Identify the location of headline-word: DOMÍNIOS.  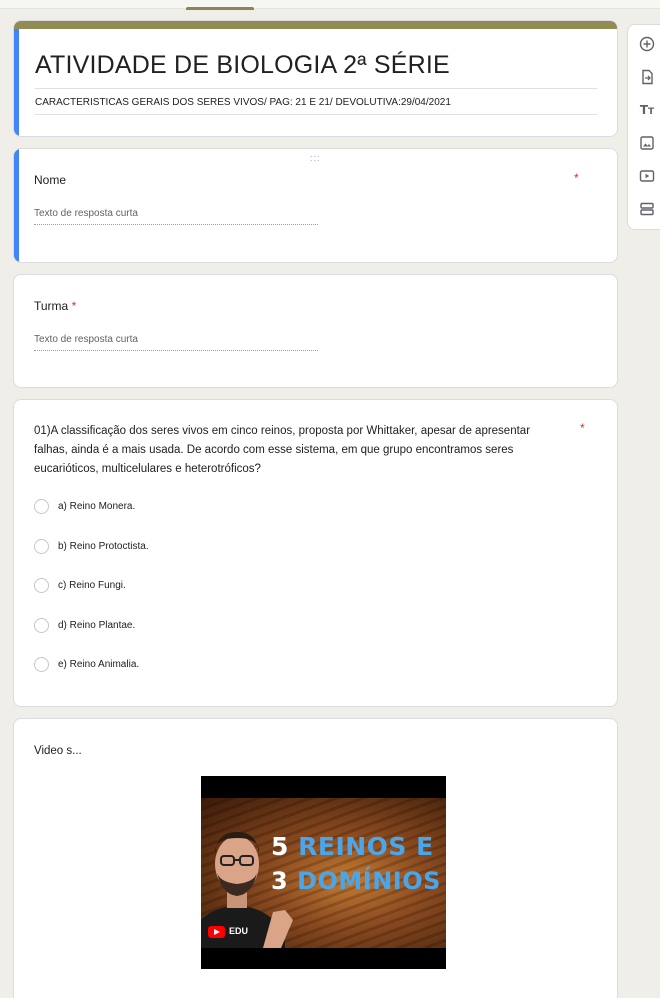
(369, 881).